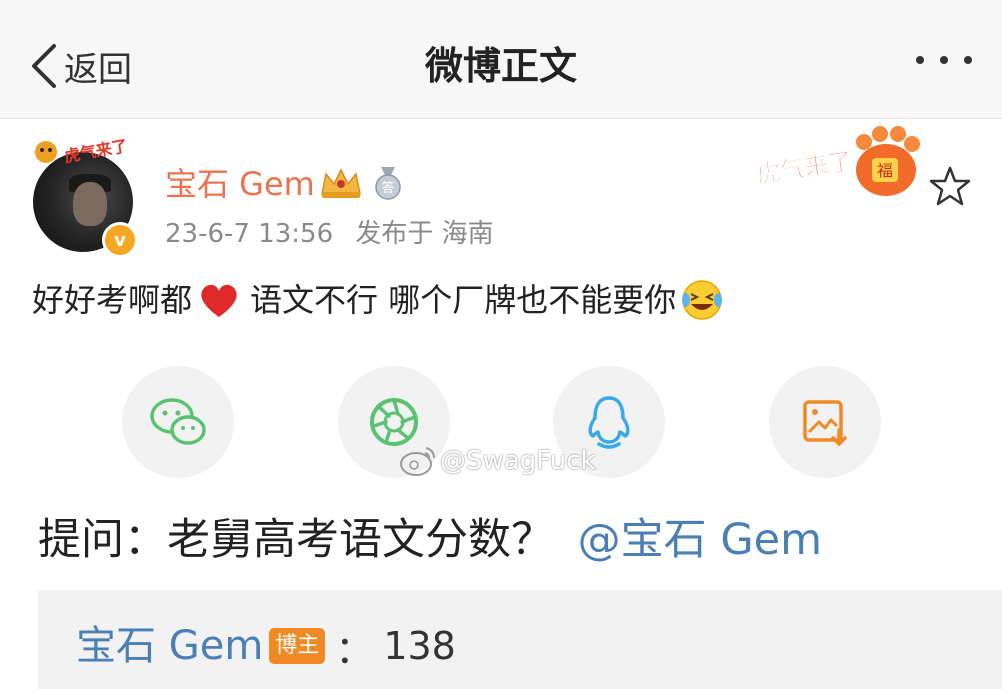 The height and width of the screenshot is (689, 1002). Describe the element at coordinates (219, 300) in the screenshot. I see `heart-emoji-icon` at that location.